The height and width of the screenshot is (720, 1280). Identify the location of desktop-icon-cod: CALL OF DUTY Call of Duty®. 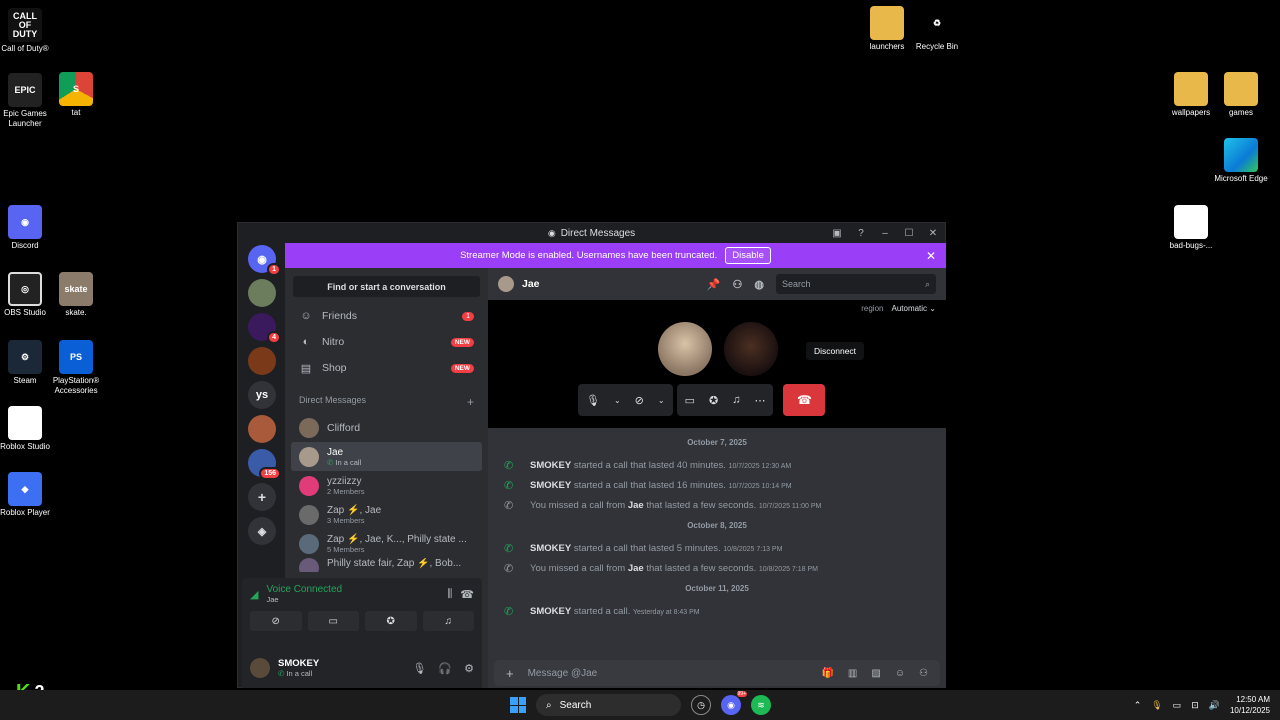
(28, 31).